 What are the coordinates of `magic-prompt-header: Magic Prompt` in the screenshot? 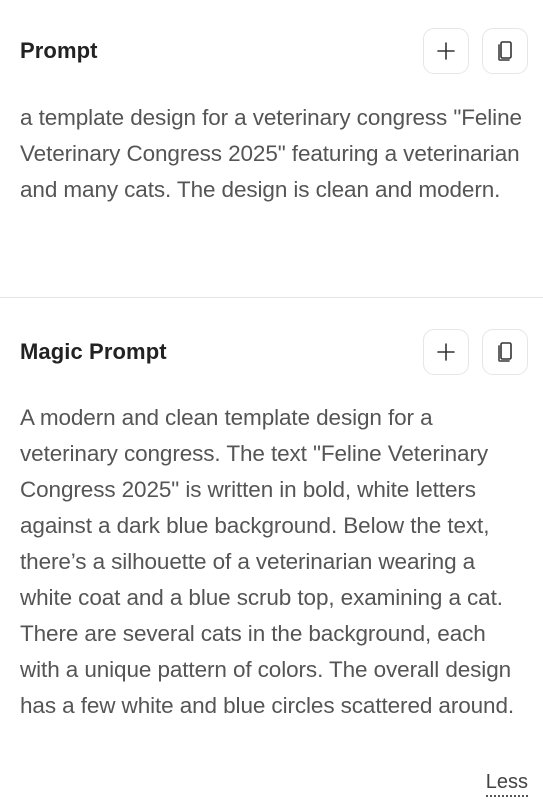 It's located at (274, 352).